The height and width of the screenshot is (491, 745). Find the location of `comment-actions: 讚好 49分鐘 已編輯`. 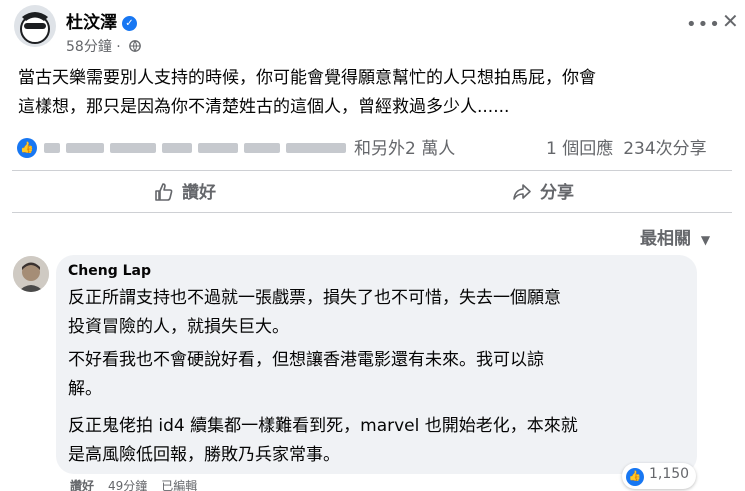

comment-actions: 讚好 49分鐘 已編輯 is located at coordinates (140, 484).